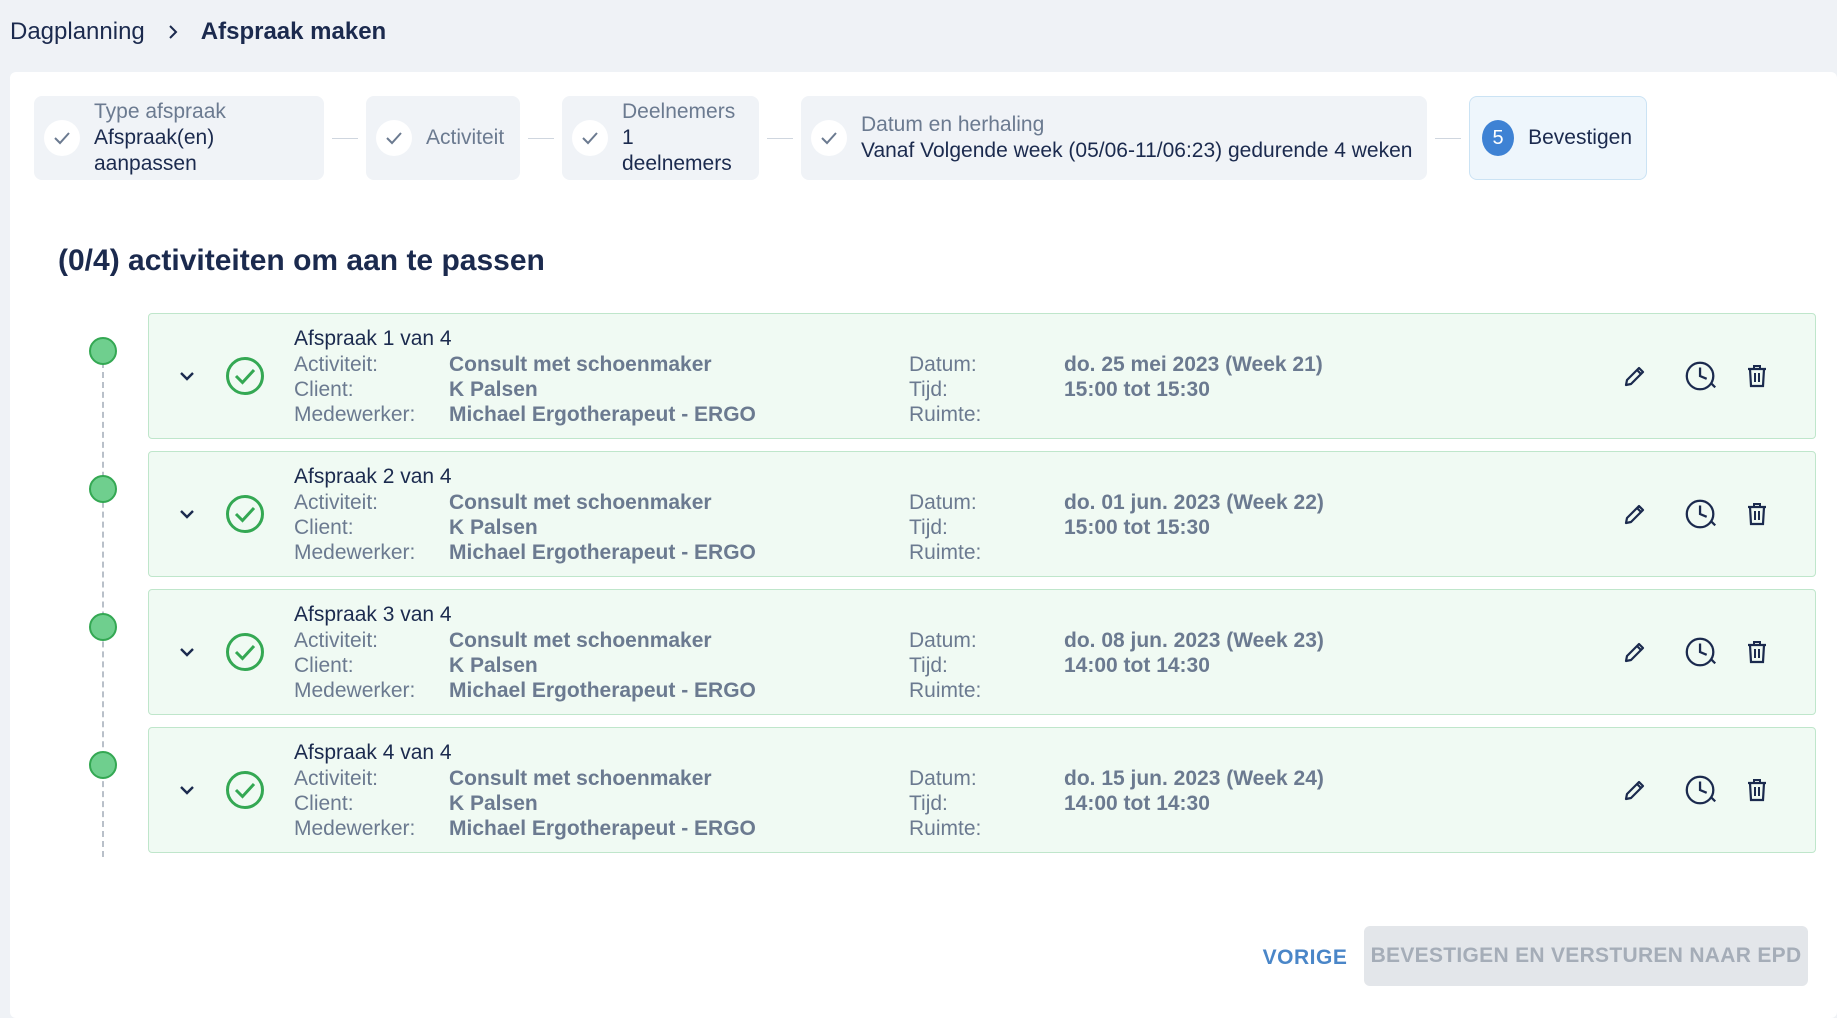 The image size is (1837, 1018). What do you see at coordinates (465, 137) in the screenshot?
I see `step-label: Activiteit` at bounding box center [465, 137].